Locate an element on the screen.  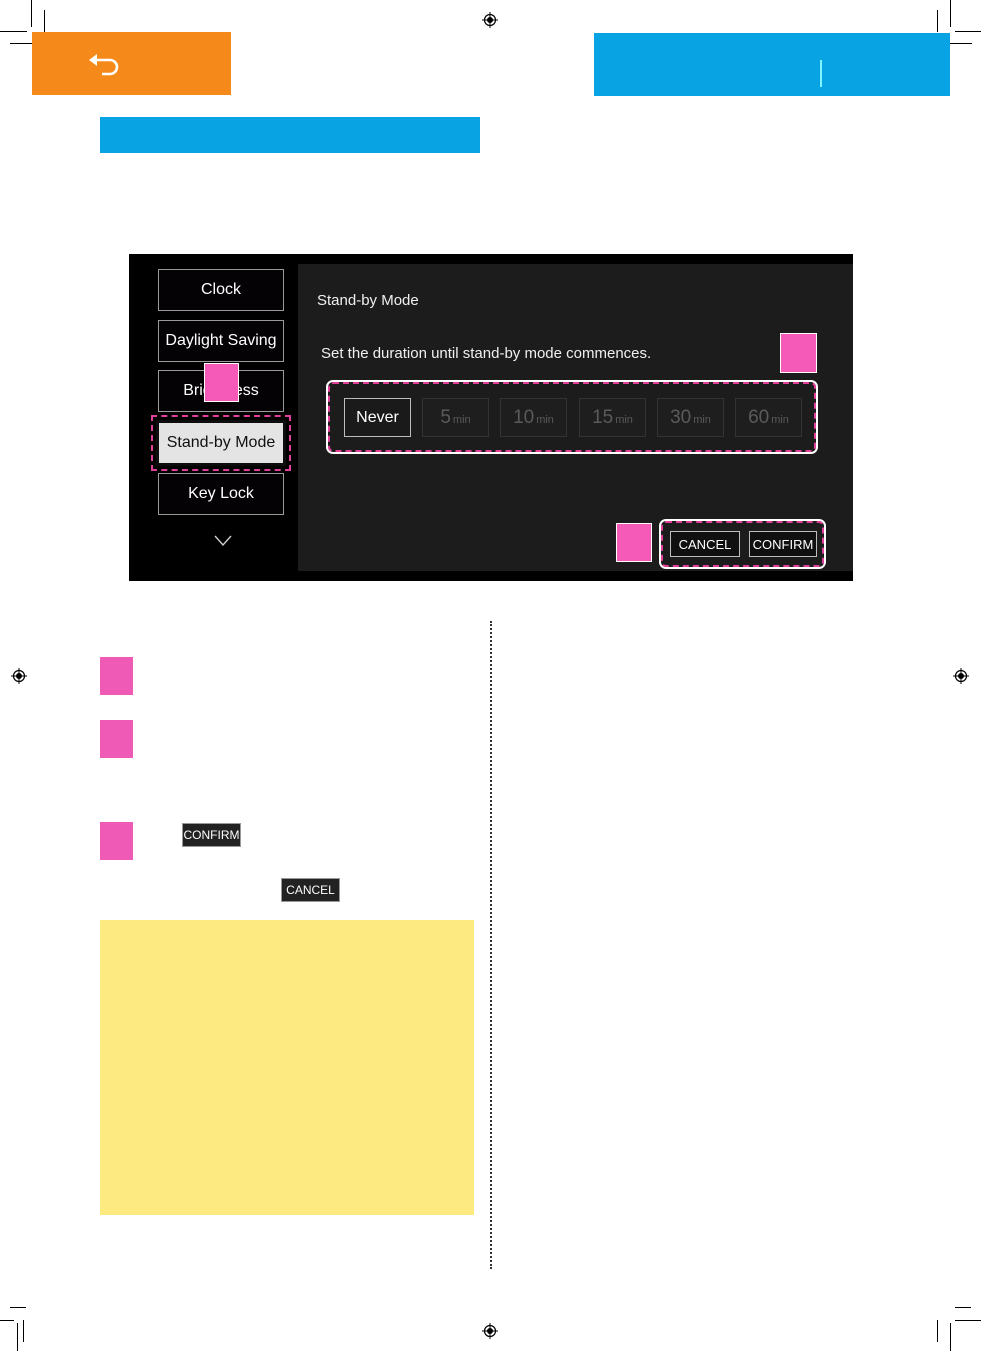
option-value: 30 is located at coordinates (681, 417).